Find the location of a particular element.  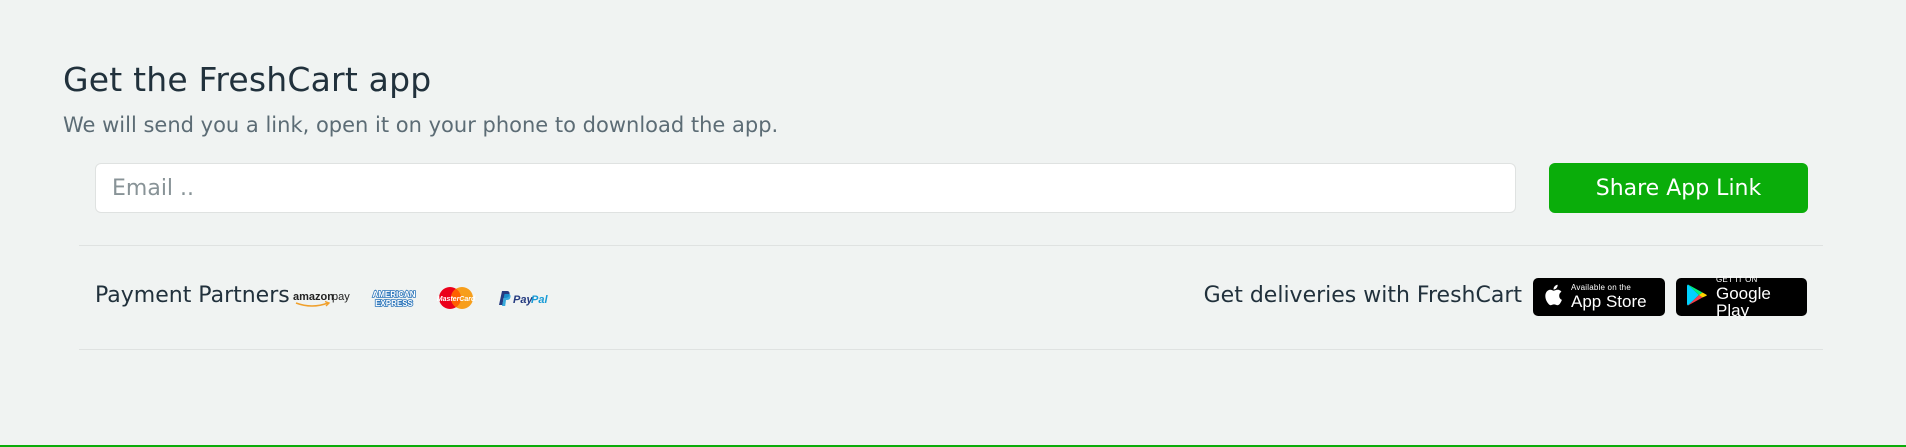

google-play-small-text: GET IT ON is located at coordinates (1737, 279).